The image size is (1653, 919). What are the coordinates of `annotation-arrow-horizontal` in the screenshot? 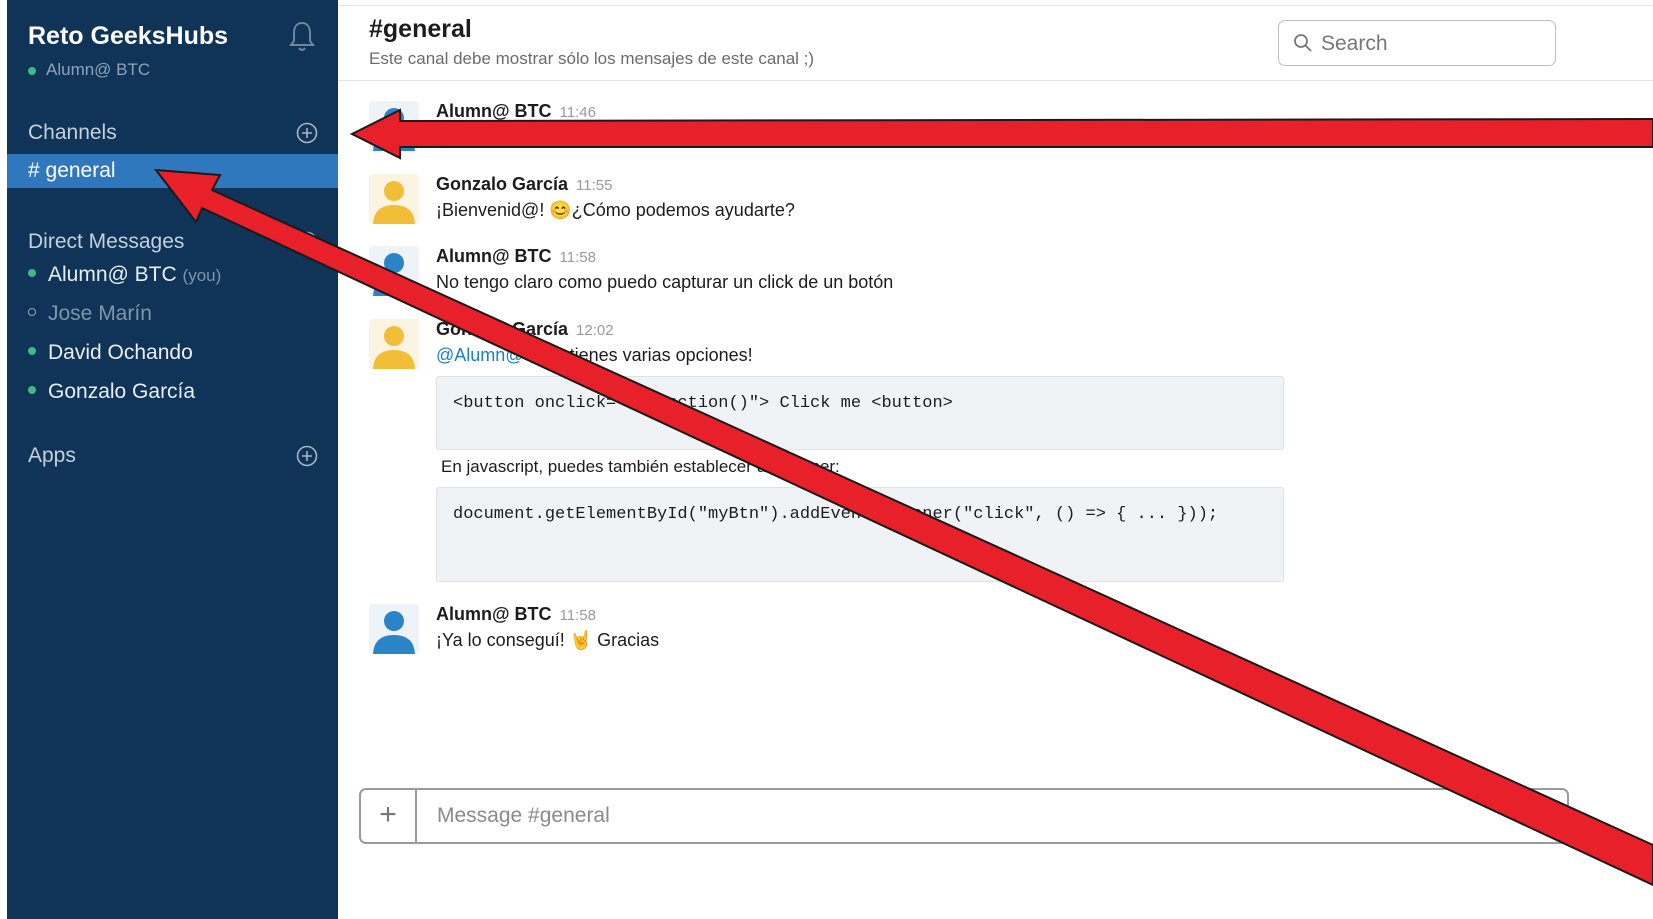 It's located at (1001, 134).